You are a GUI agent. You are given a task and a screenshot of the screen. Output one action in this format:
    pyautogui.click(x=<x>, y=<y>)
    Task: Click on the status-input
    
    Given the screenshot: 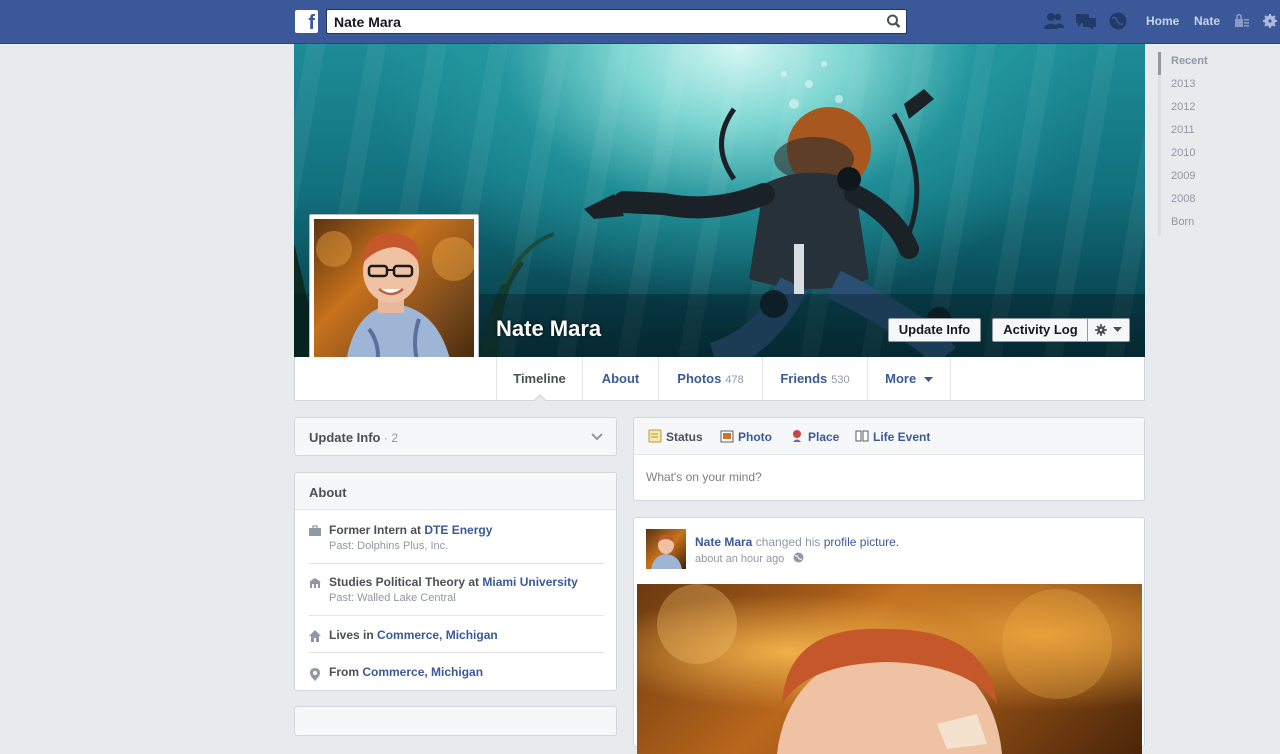 What is the action you would take?
    pyautogui.click(x=889, y=477)
    